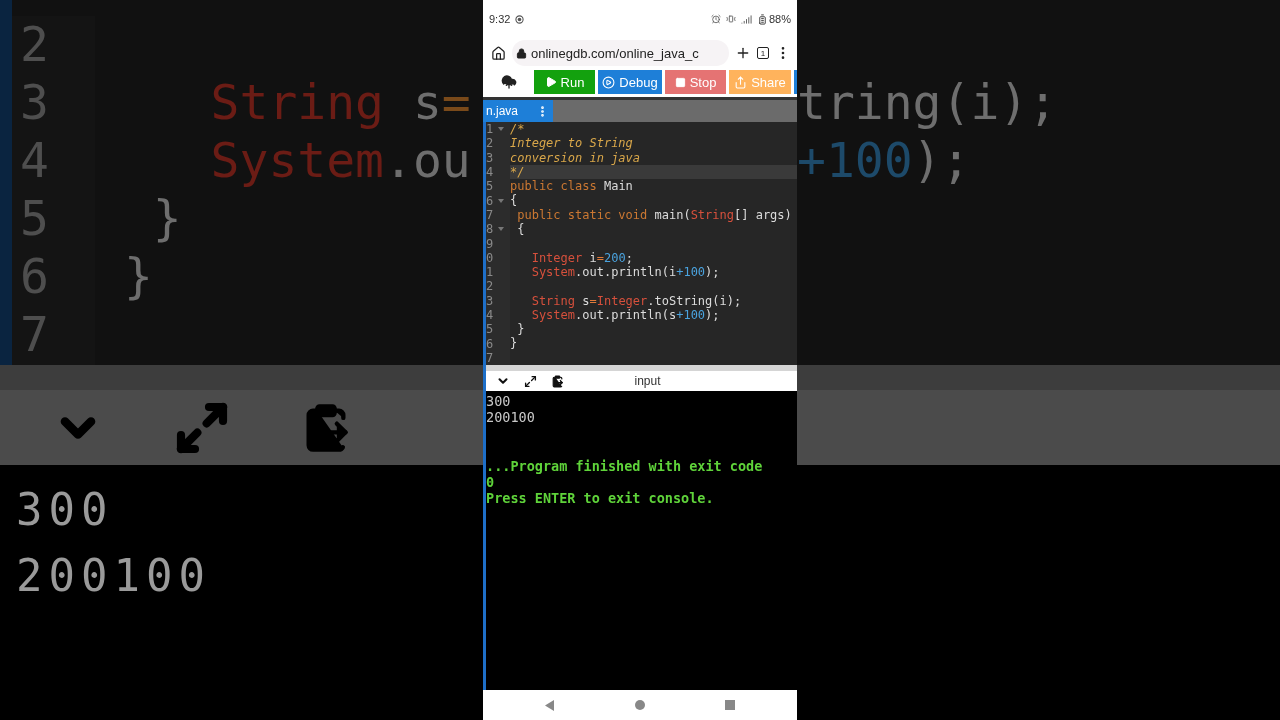  I want to click on console-message: Press ENTER to exit console., so click(600, 498).